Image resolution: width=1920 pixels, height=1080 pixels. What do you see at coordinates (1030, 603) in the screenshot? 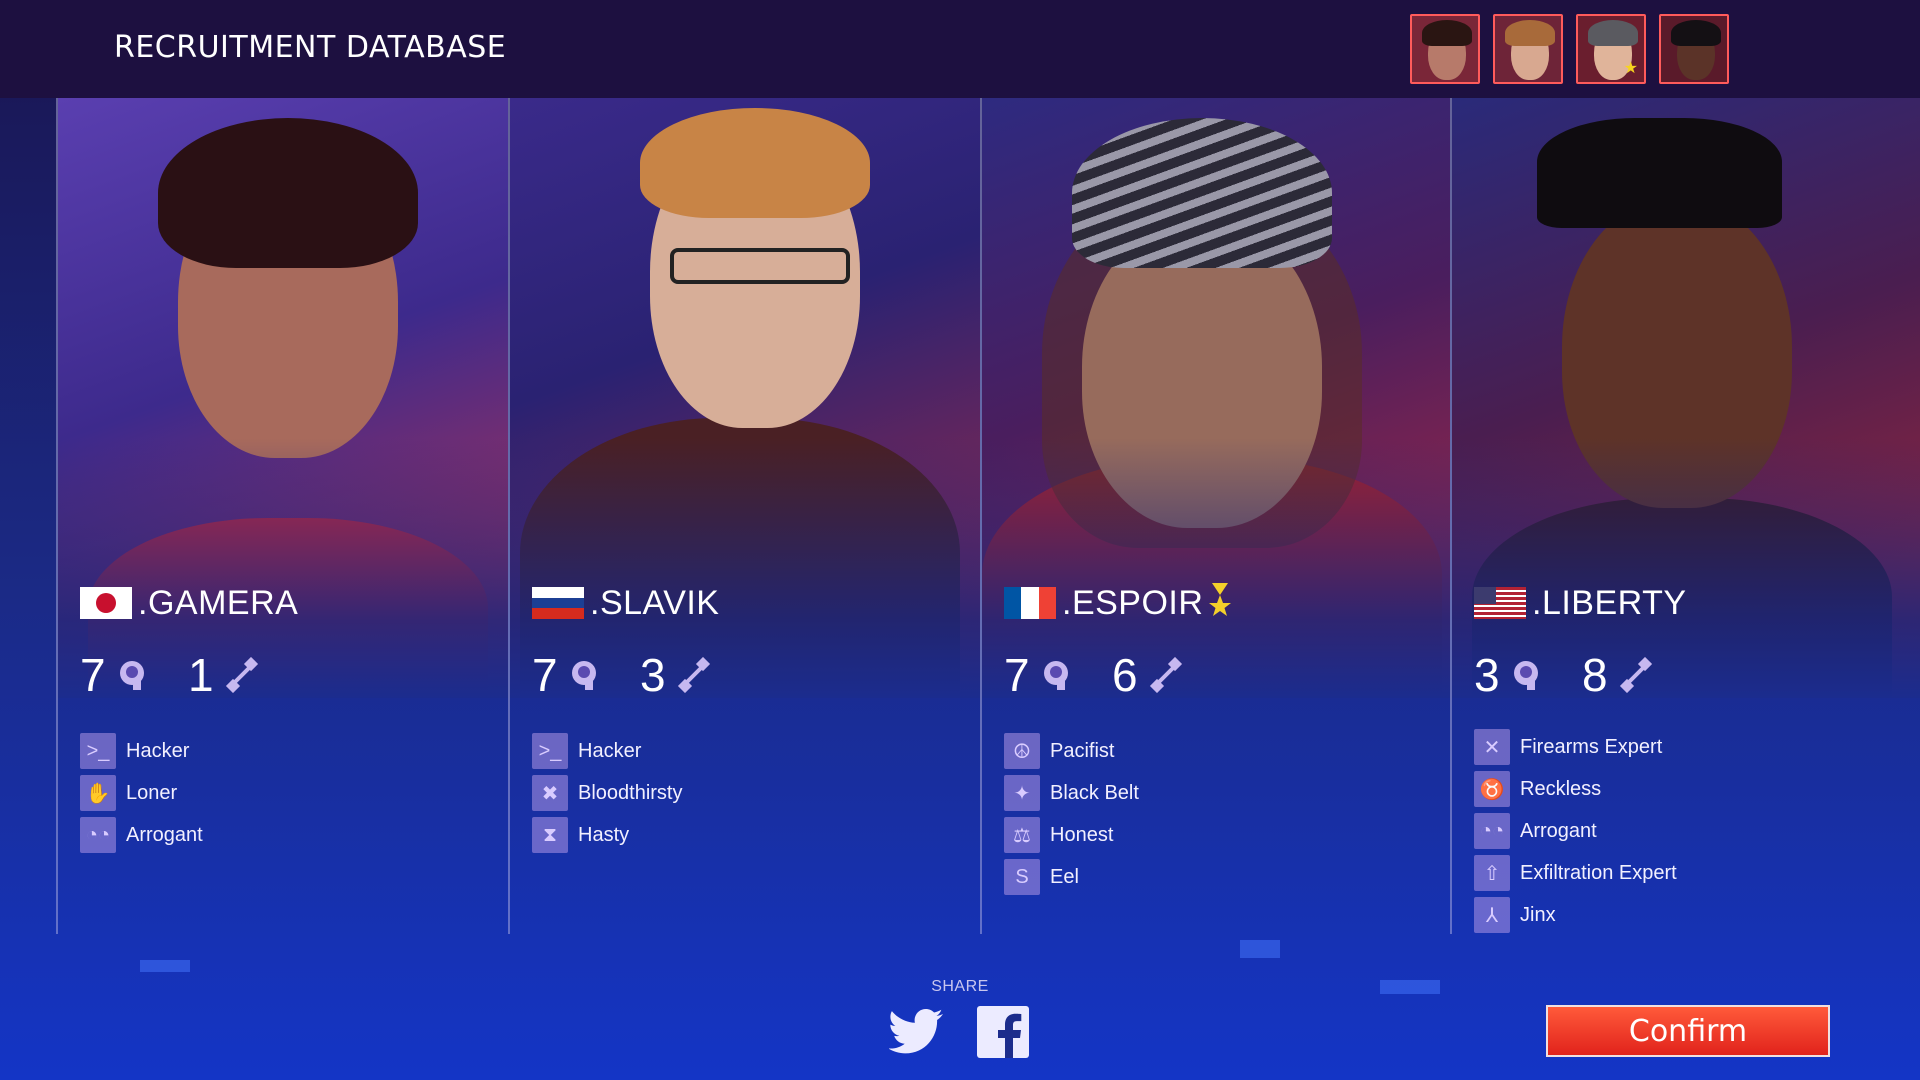
I see `france-flag-icon` at bounding box center [1030, 603].